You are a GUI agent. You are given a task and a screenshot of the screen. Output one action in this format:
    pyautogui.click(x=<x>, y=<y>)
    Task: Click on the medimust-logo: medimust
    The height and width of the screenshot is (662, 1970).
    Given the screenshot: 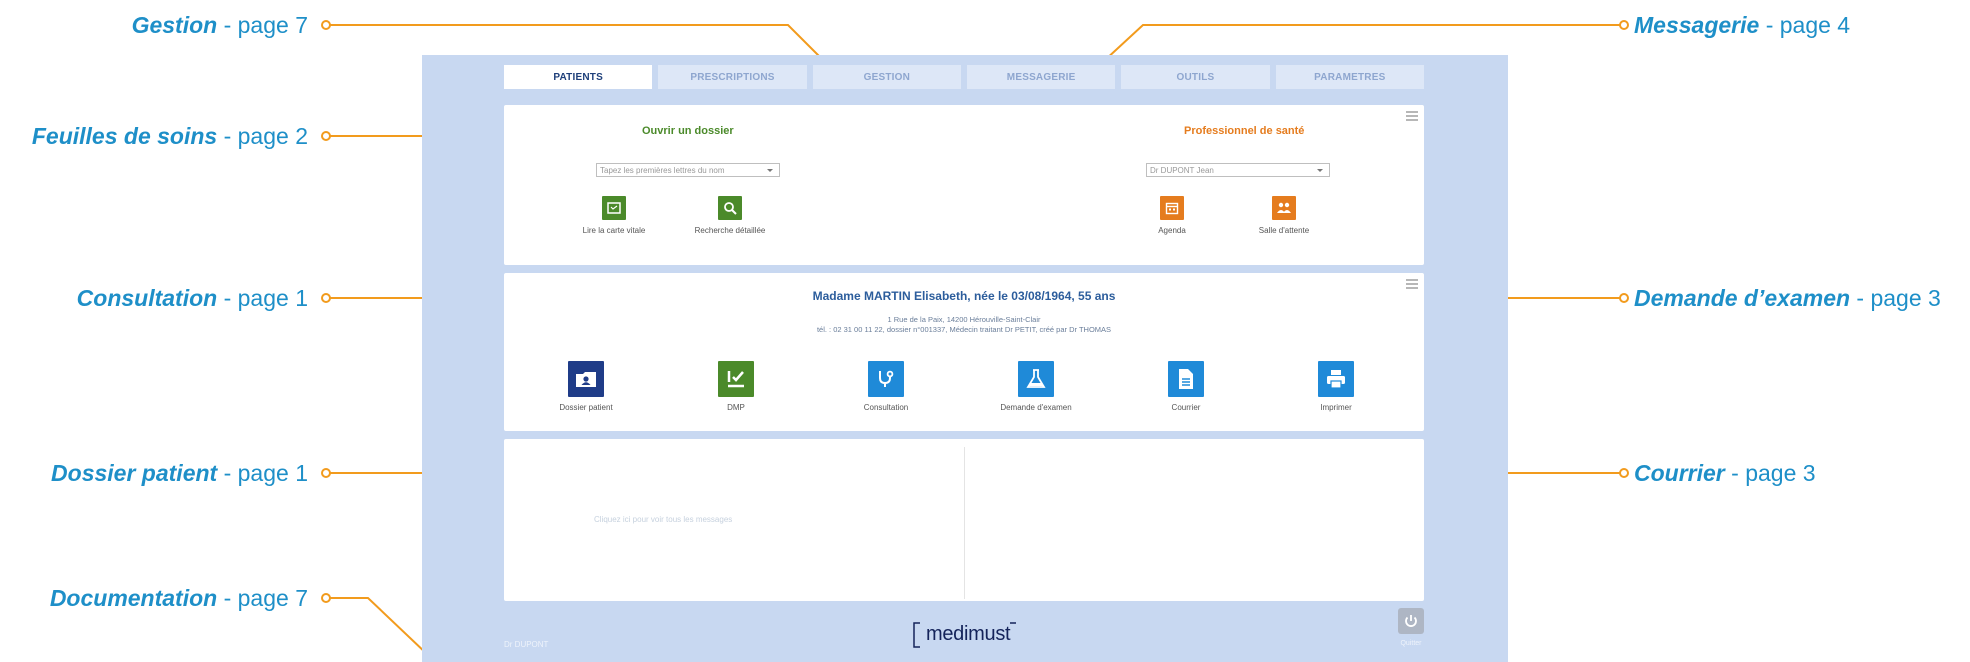 What is the action you would take?
    pyautogui.click(x=965, y=635)
    